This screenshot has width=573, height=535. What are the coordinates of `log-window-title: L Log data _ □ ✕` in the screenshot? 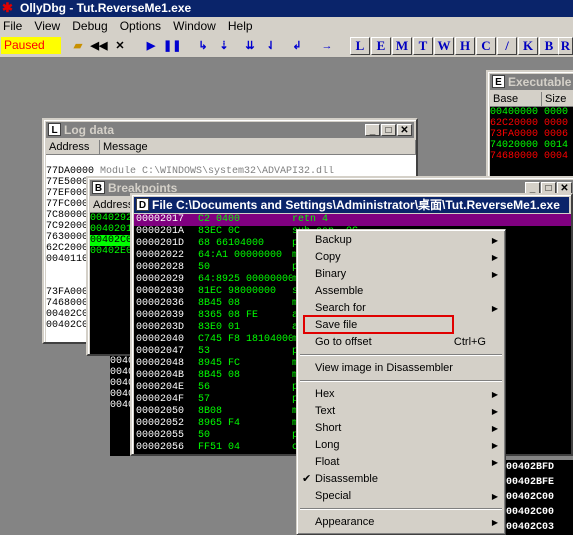 It's located at (230, 130).